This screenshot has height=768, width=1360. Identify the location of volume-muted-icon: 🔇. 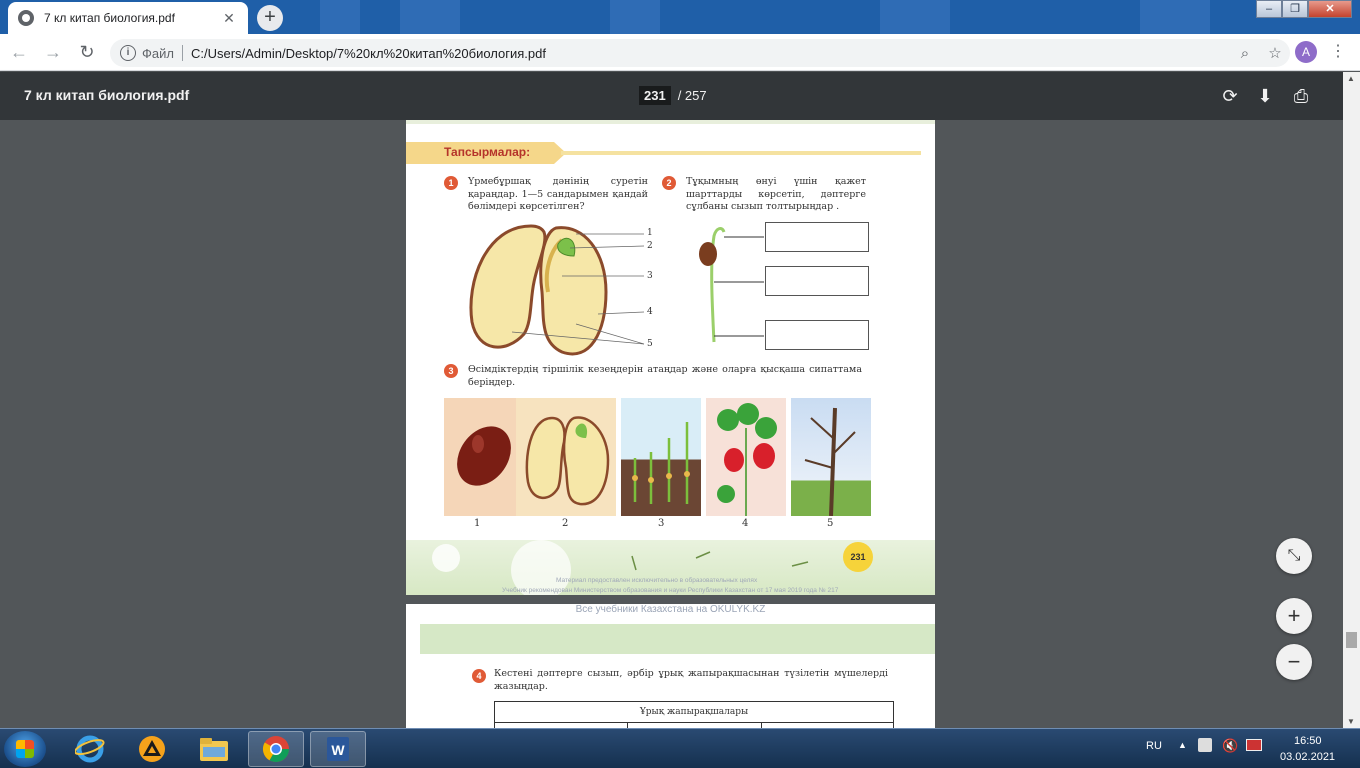
(1230, 746).